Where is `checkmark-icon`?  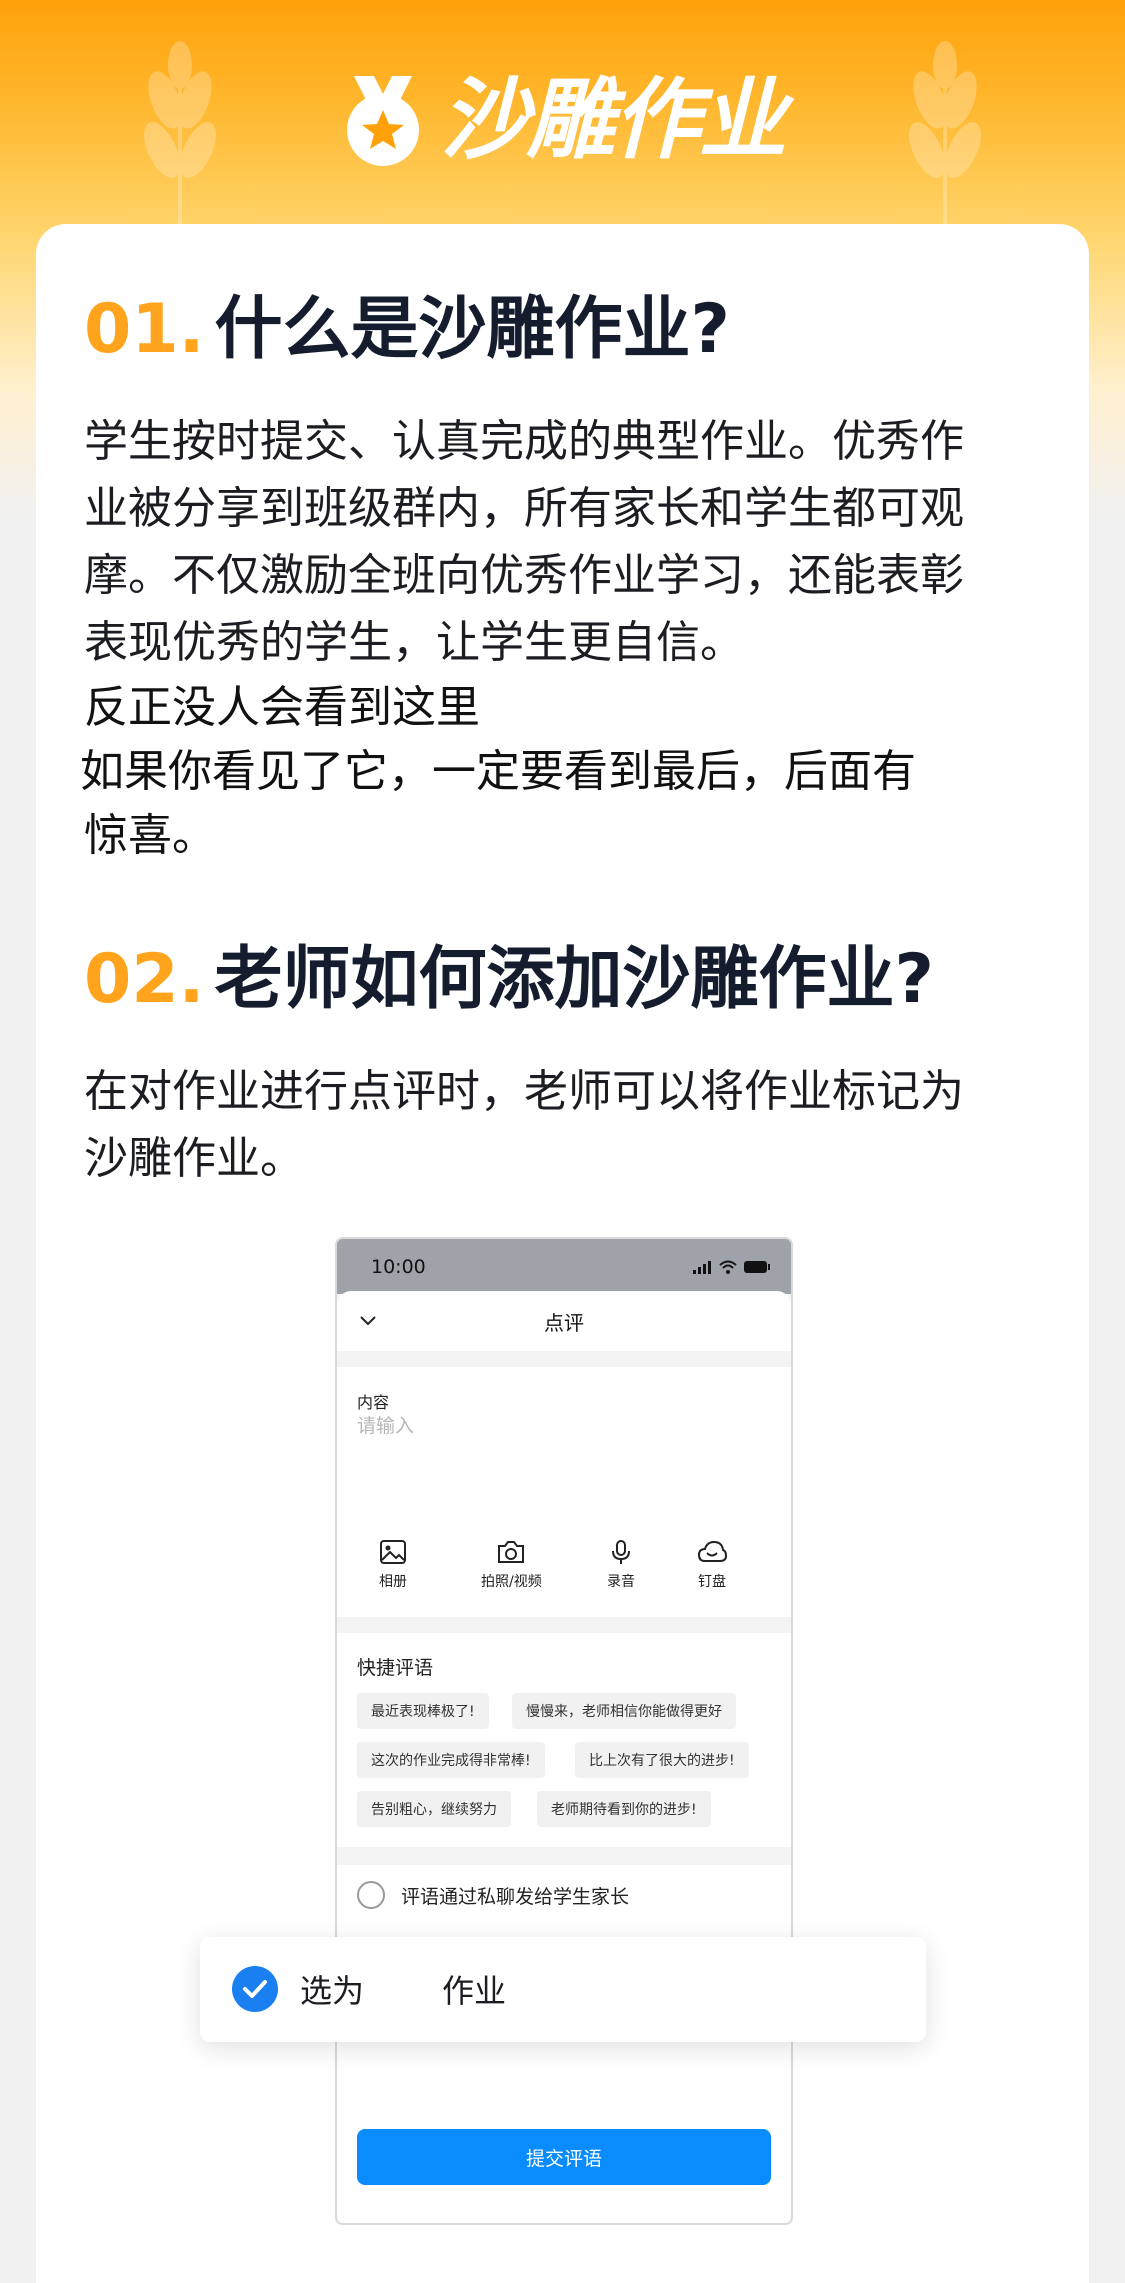 checkmark-icon is located at coordinates (255, 1989).